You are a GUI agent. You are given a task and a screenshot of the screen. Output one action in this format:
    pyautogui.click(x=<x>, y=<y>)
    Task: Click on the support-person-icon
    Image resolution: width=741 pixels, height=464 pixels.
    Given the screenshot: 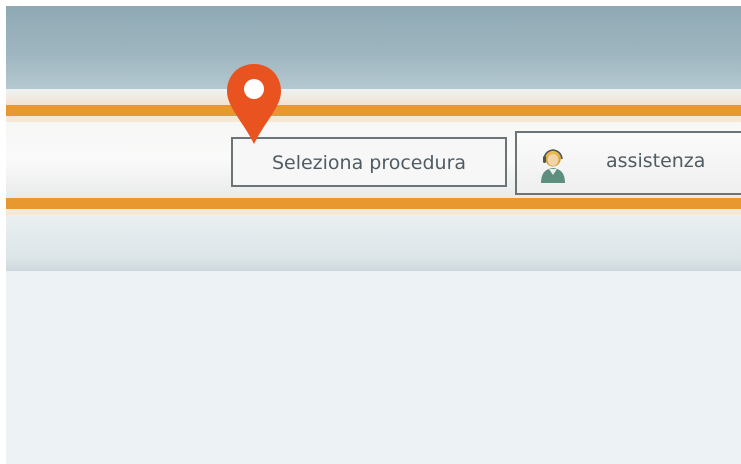 What is the action you would take?
    pyautogui.click(x=553, y=166)
    